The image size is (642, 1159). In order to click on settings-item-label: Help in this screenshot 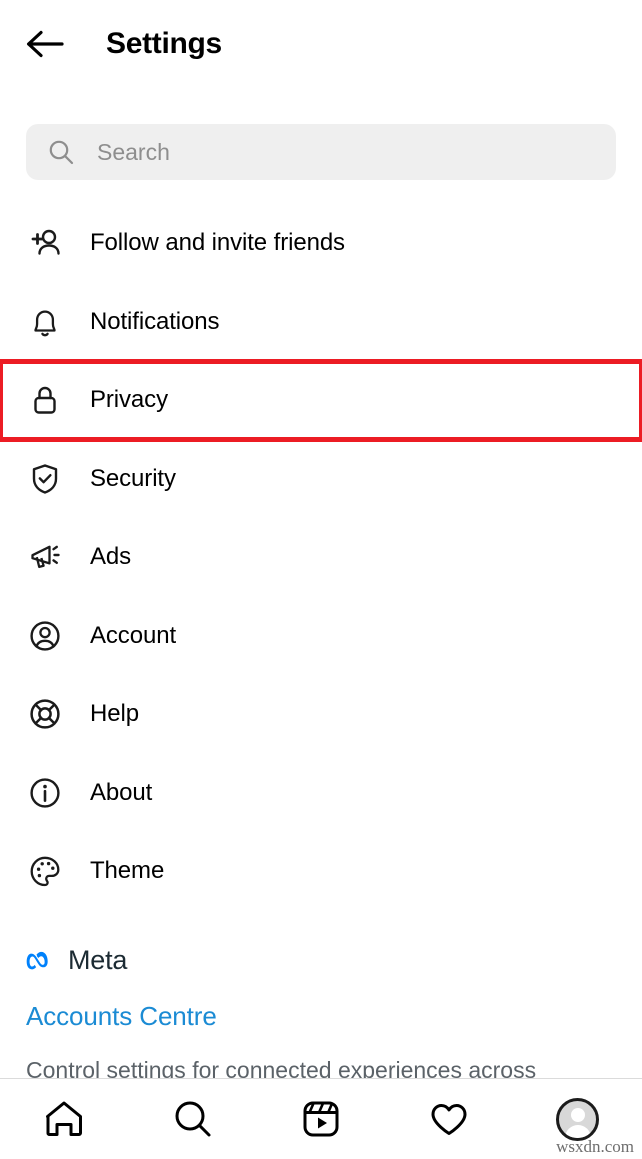, I will do `click(114, 714)`.